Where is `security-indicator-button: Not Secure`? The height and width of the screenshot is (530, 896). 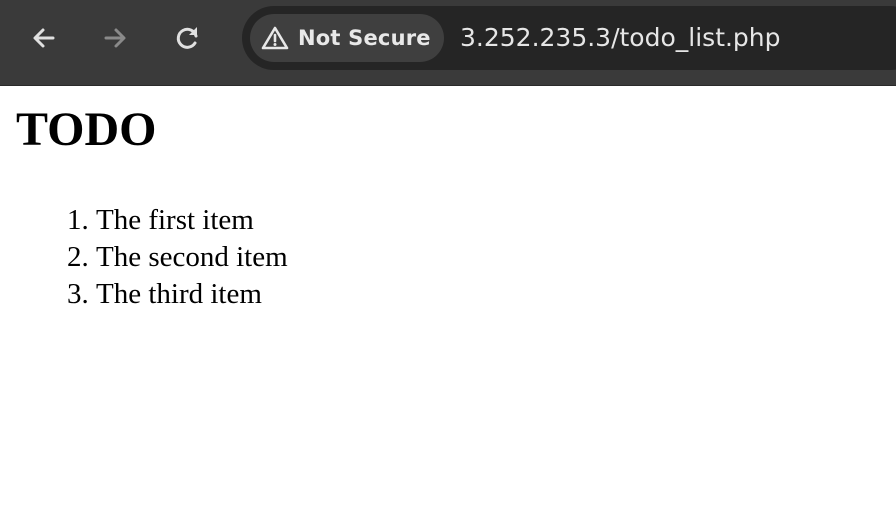 security-indicator-button: Not Secure is located at coordinates (347, 38).